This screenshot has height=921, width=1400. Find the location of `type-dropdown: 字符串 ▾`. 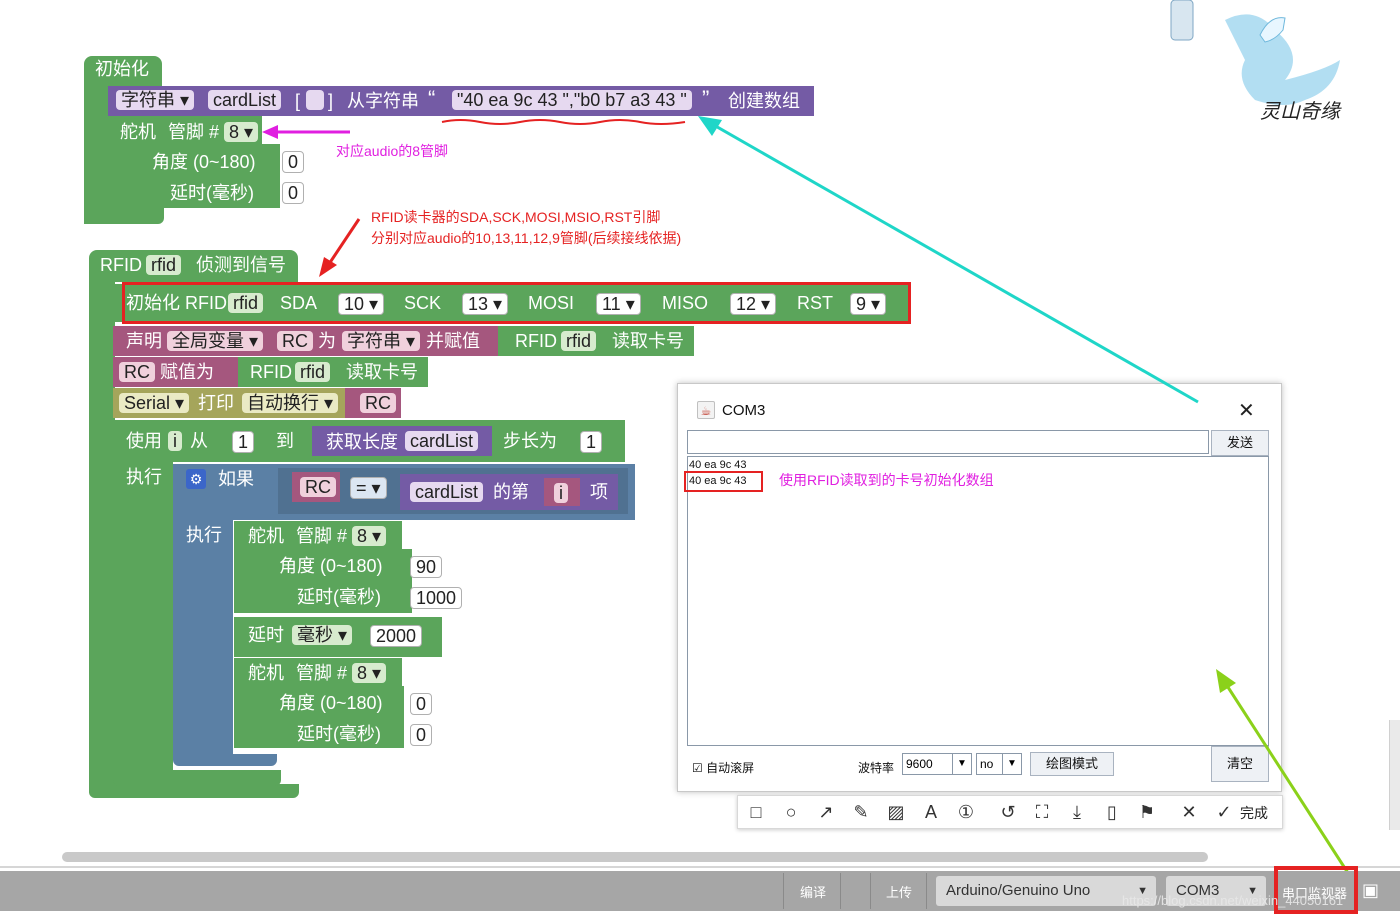

type-dropdown: 字符串 ▾ is located at coordinates (381, 341).